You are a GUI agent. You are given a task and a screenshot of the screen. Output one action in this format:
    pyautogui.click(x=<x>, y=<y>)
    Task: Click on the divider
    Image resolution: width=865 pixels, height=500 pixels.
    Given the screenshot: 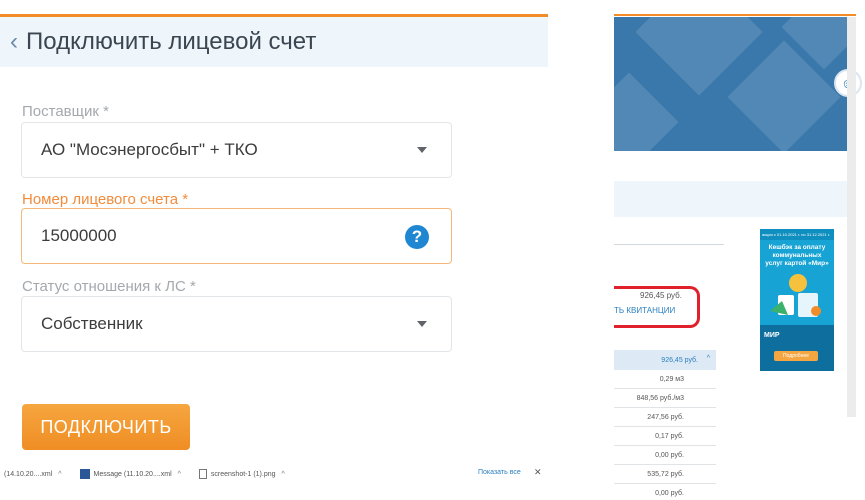 What is the action you would take?
    pyautogui.click(x=669, y=244)
    